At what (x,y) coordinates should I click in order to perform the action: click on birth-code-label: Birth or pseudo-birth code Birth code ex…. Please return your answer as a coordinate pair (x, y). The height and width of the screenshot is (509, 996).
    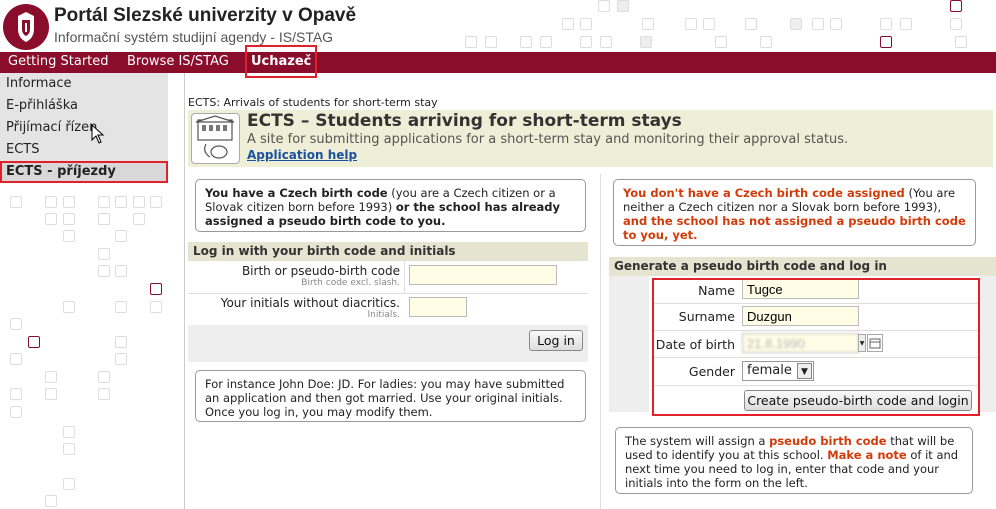
    Looking at the image, I should click on (294, 276).